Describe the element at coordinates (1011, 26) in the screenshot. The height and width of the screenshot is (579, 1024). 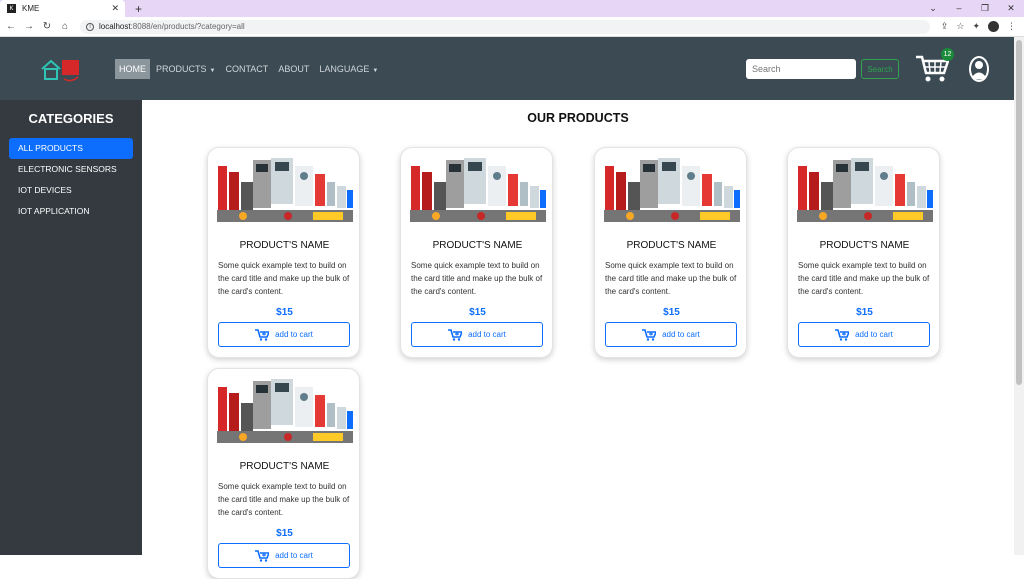
I see `more-icon: ⋮` at that location.